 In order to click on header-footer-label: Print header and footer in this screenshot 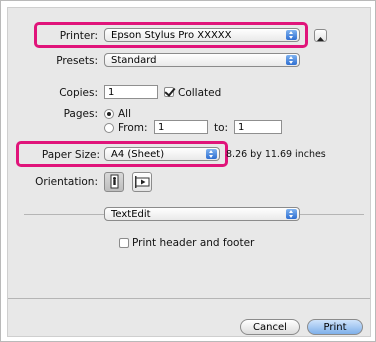, I will do `click(193, 243)`.